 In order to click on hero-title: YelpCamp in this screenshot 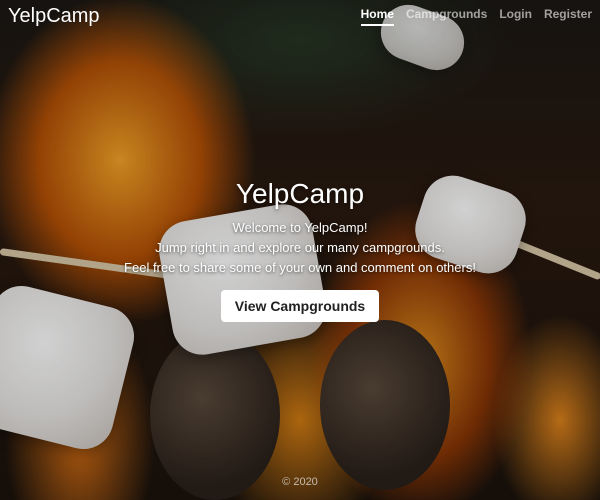, I will do `click(300, 193)`.